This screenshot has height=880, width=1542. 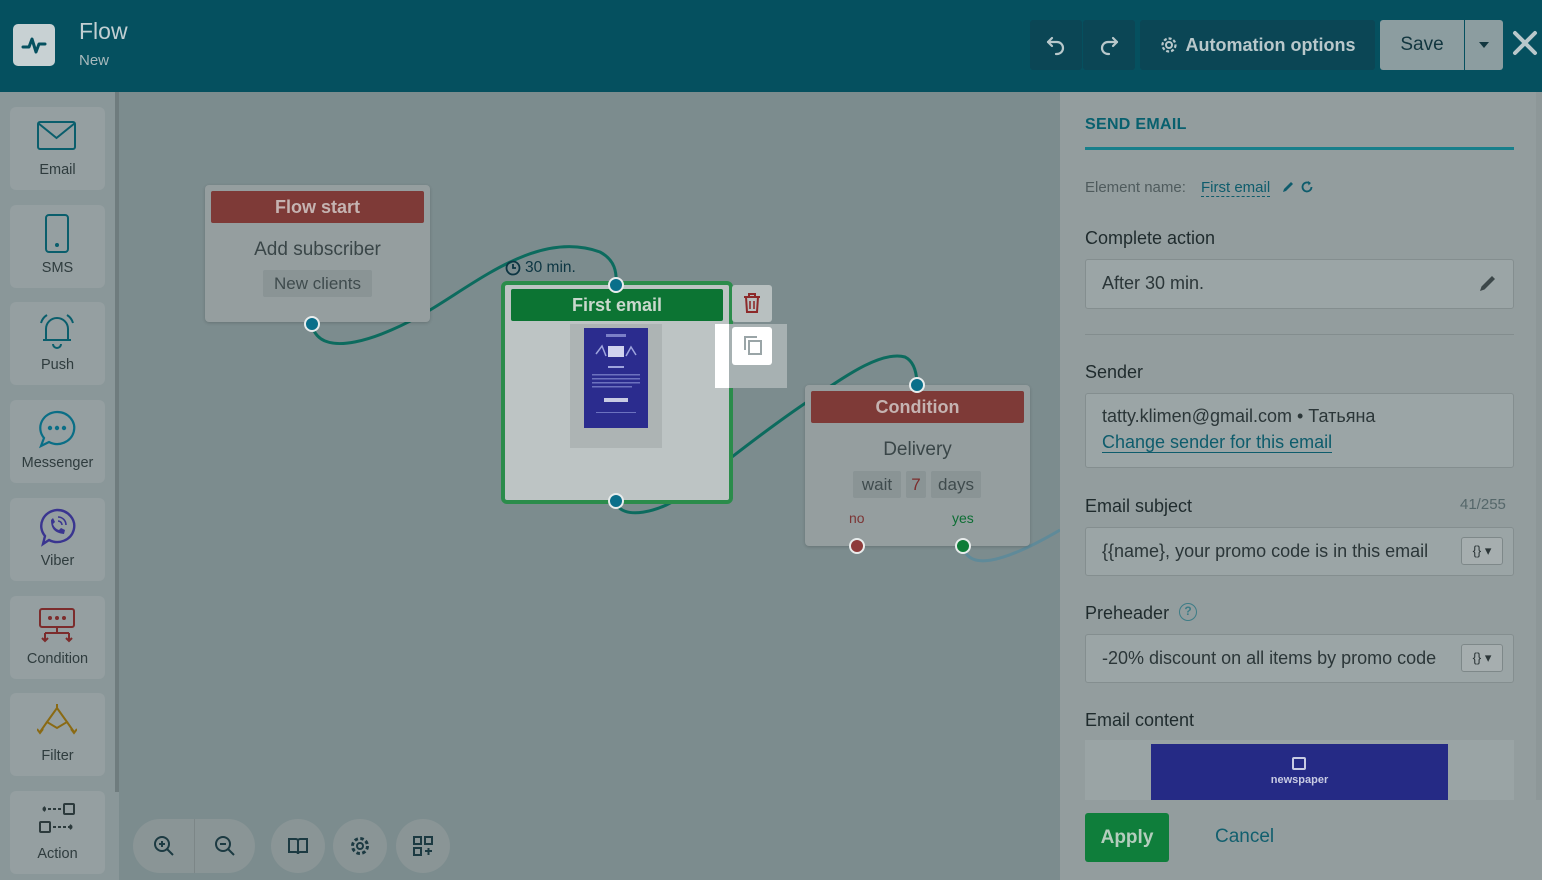 I want to click on panel-title-underline, so click(x=1299, y=148).